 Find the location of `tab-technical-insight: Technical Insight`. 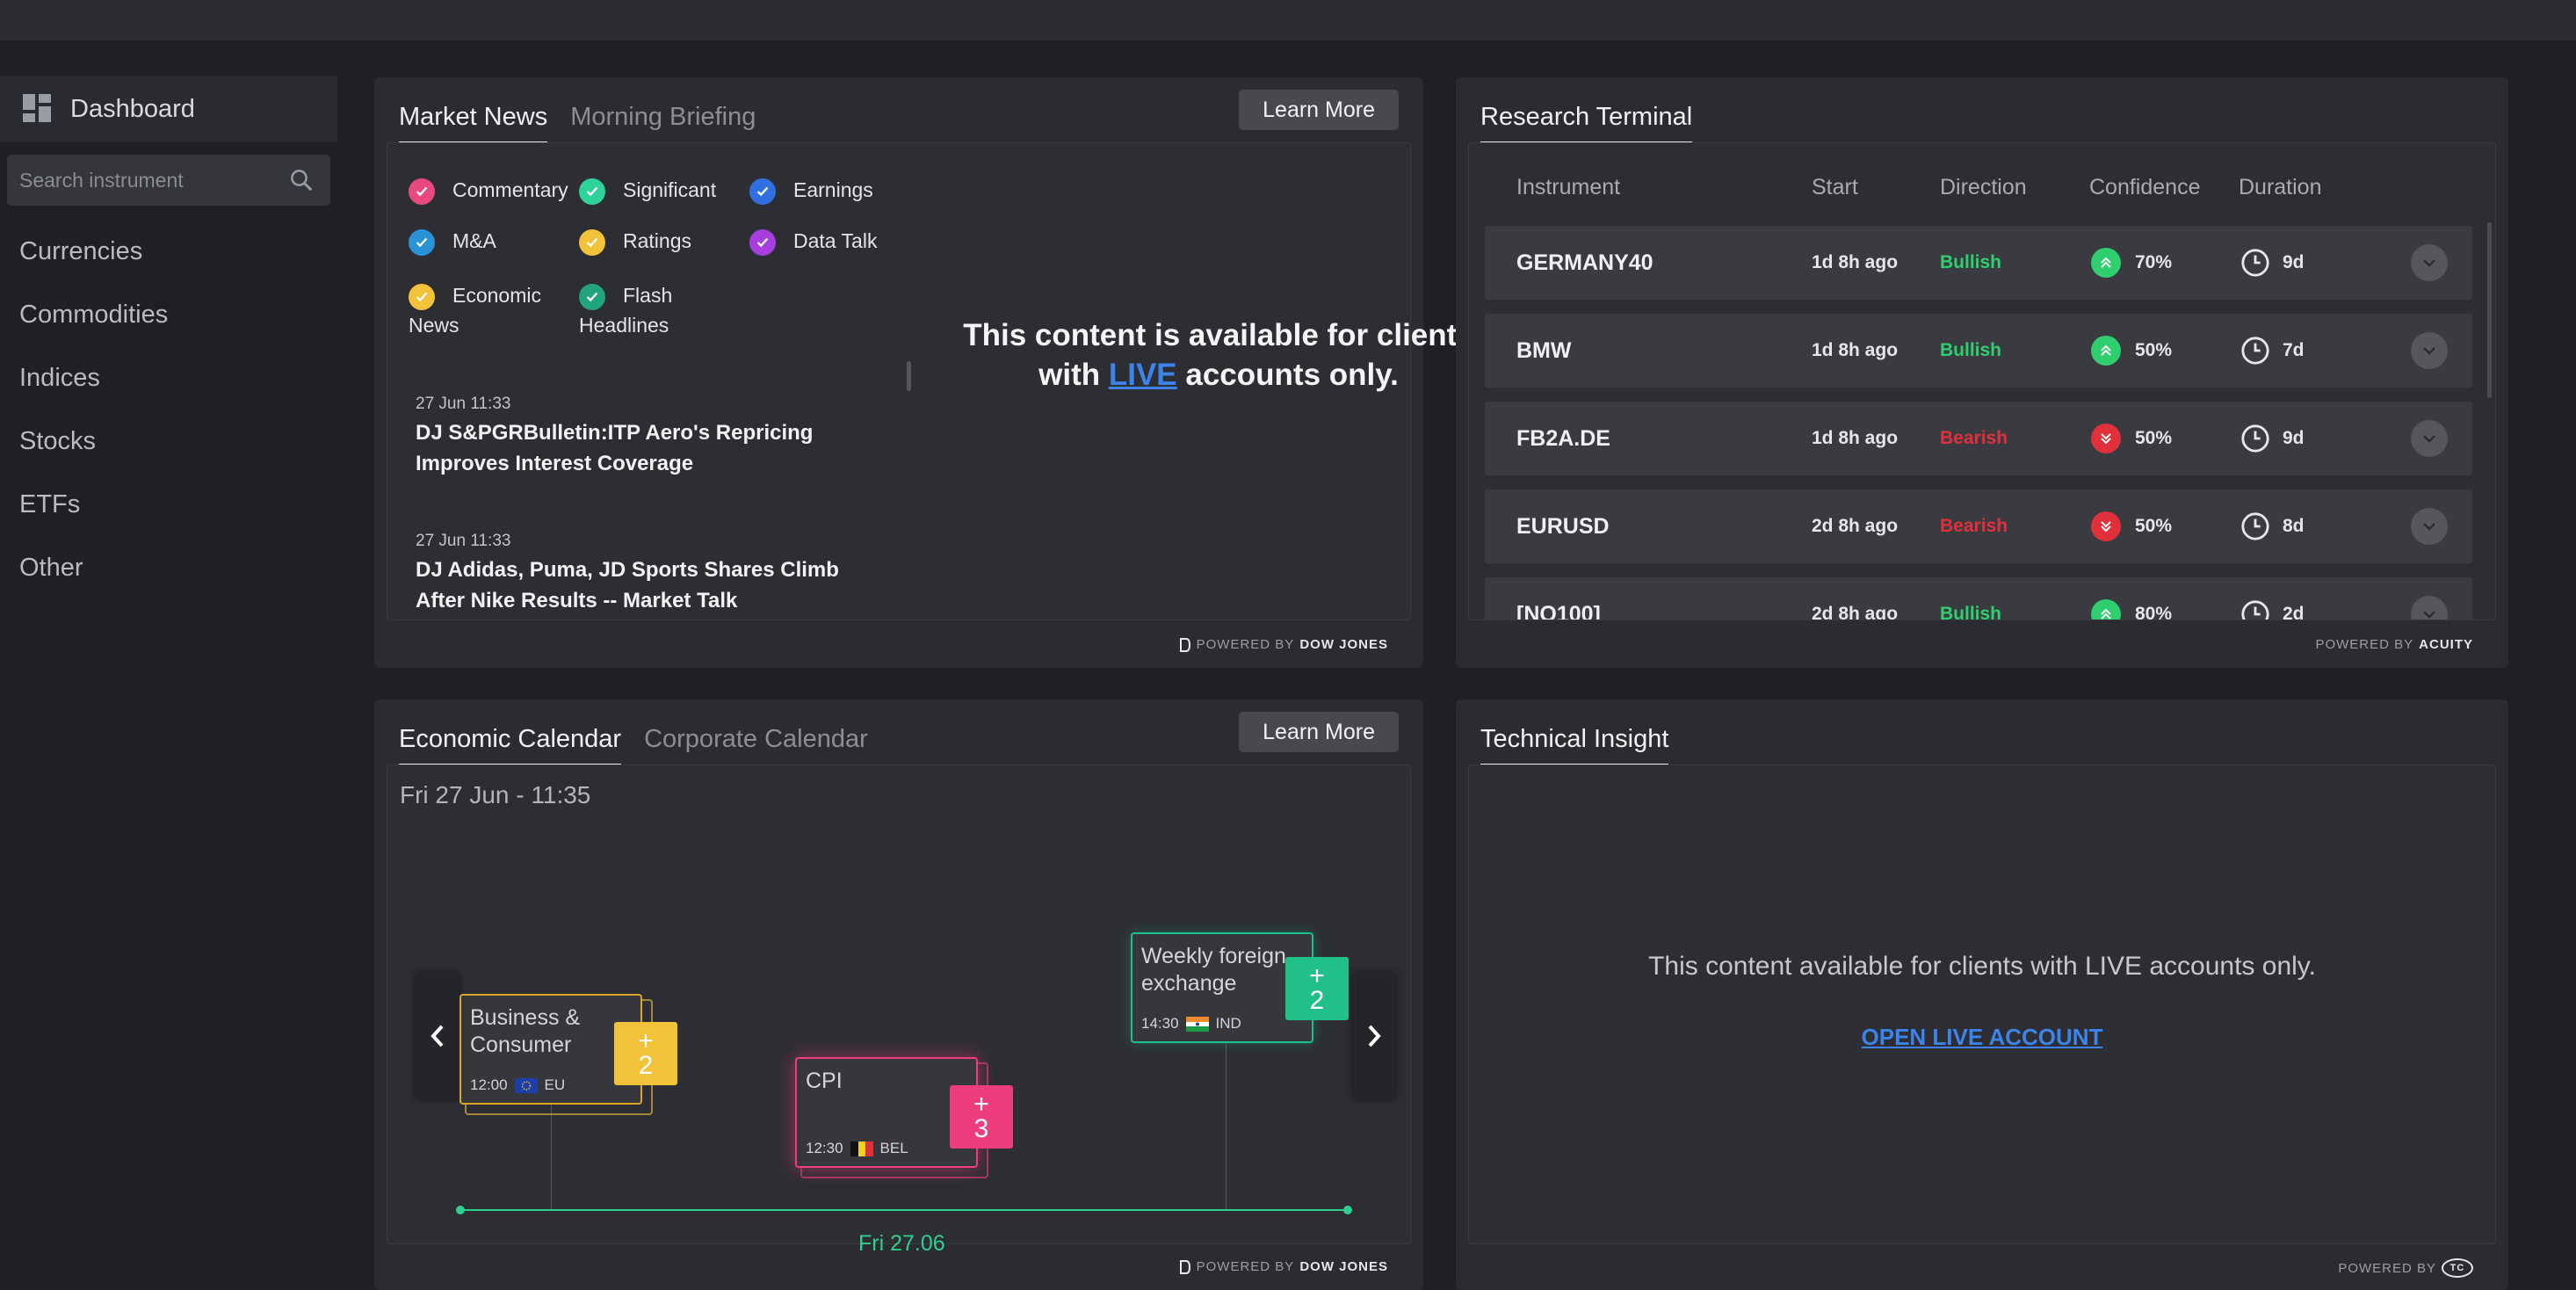

tab-technical-insight: Technical Insight is located at coordinates (1574, 746).